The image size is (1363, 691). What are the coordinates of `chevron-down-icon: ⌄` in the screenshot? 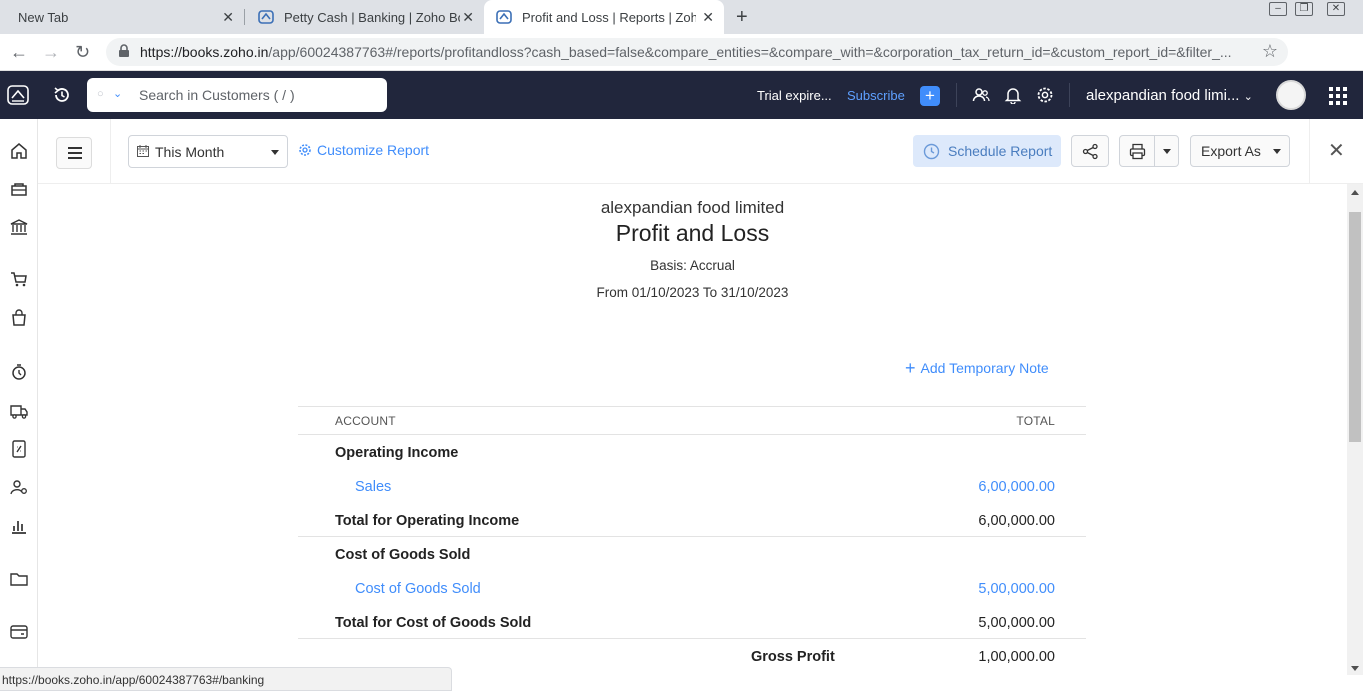 It's located at (1248, 97).